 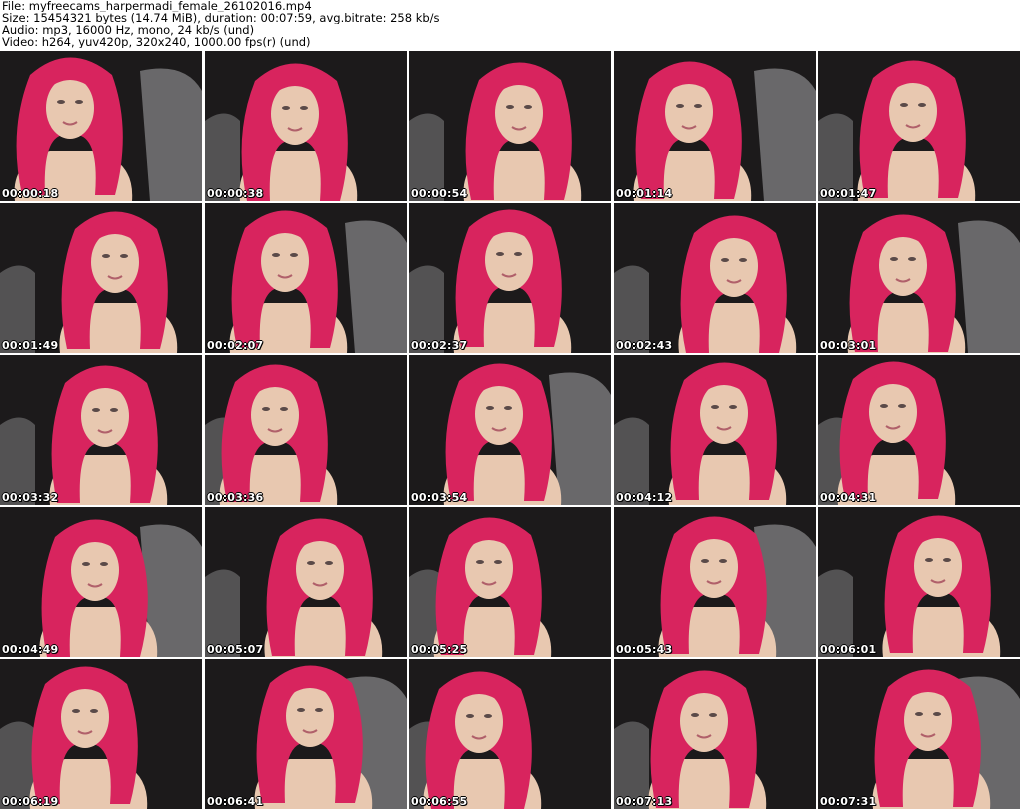 I want to click on thumbnail-timestamp: 00:02:43, so click(x=644, y=345).